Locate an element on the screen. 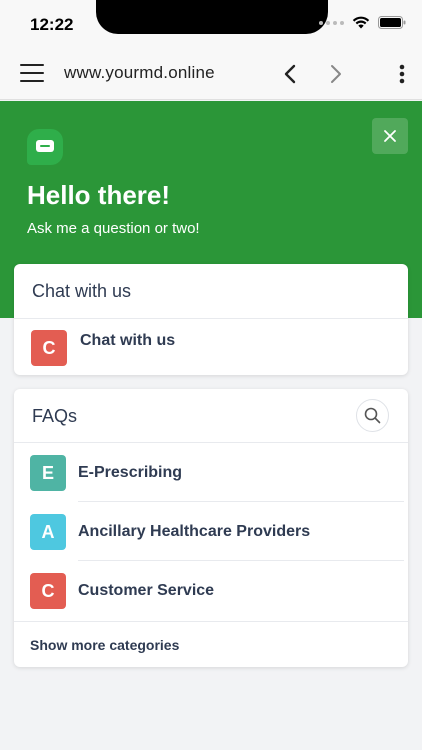 The height and width of the screenshot is (750, 422). faq-header: FAQs is located at coordinates (211, 416).